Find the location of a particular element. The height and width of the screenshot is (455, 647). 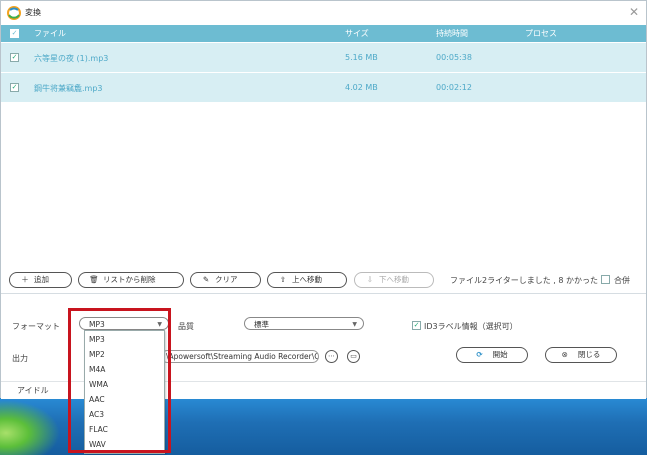

file-size: 4.02 MB is located at coordinates (361, 87).